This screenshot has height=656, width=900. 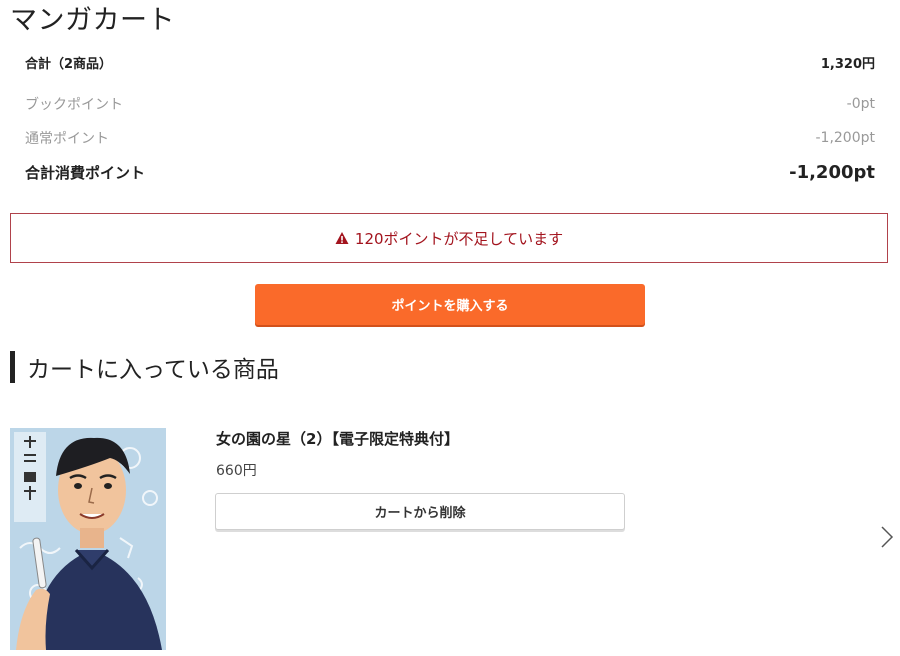 I want to click on chevron-right-icon, so click(x=887, y=537).